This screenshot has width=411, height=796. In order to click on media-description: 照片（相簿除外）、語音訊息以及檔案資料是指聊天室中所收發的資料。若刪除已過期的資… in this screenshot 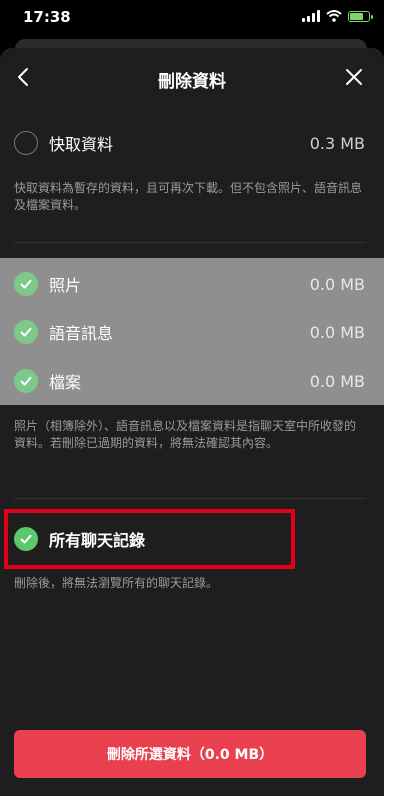, I will do `click(185, 434)`.